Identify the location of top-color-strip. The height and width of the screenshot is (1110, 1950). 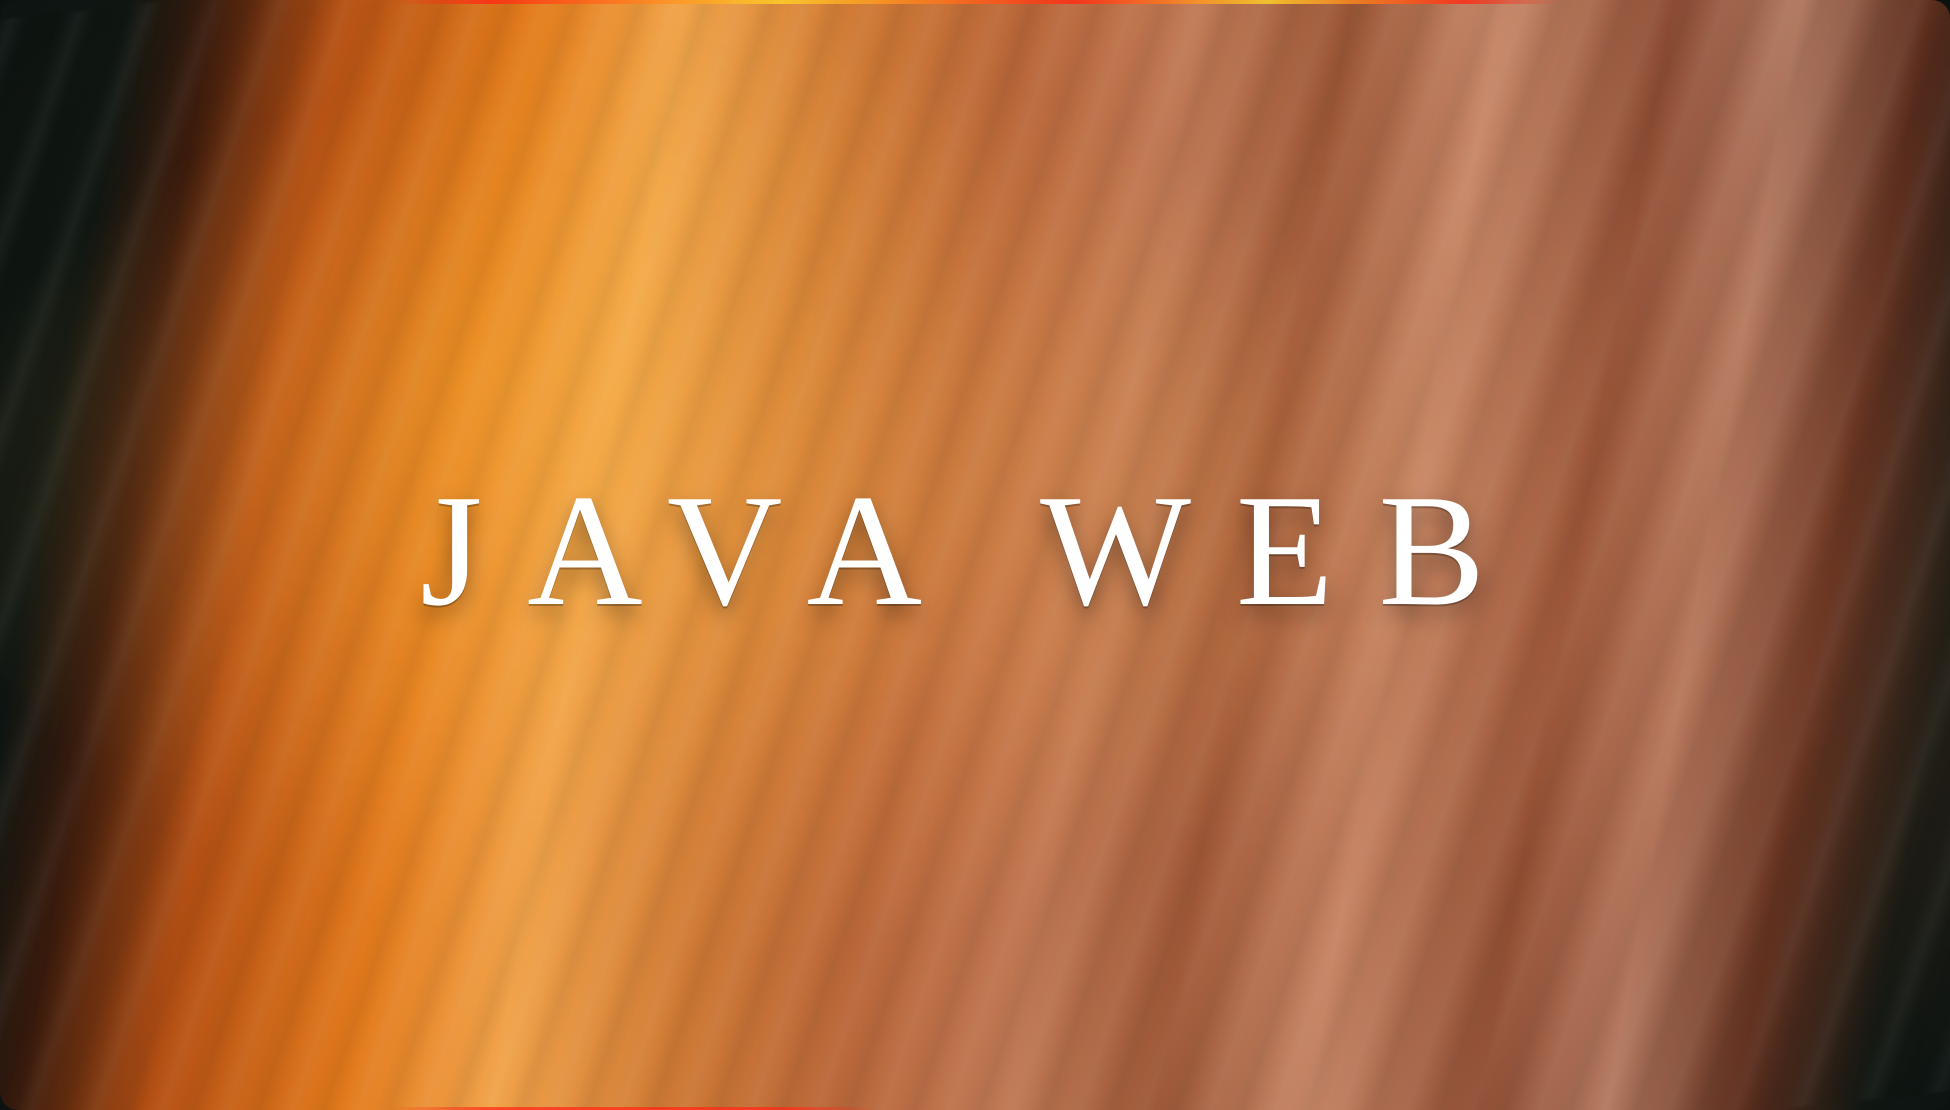
(975, 2).